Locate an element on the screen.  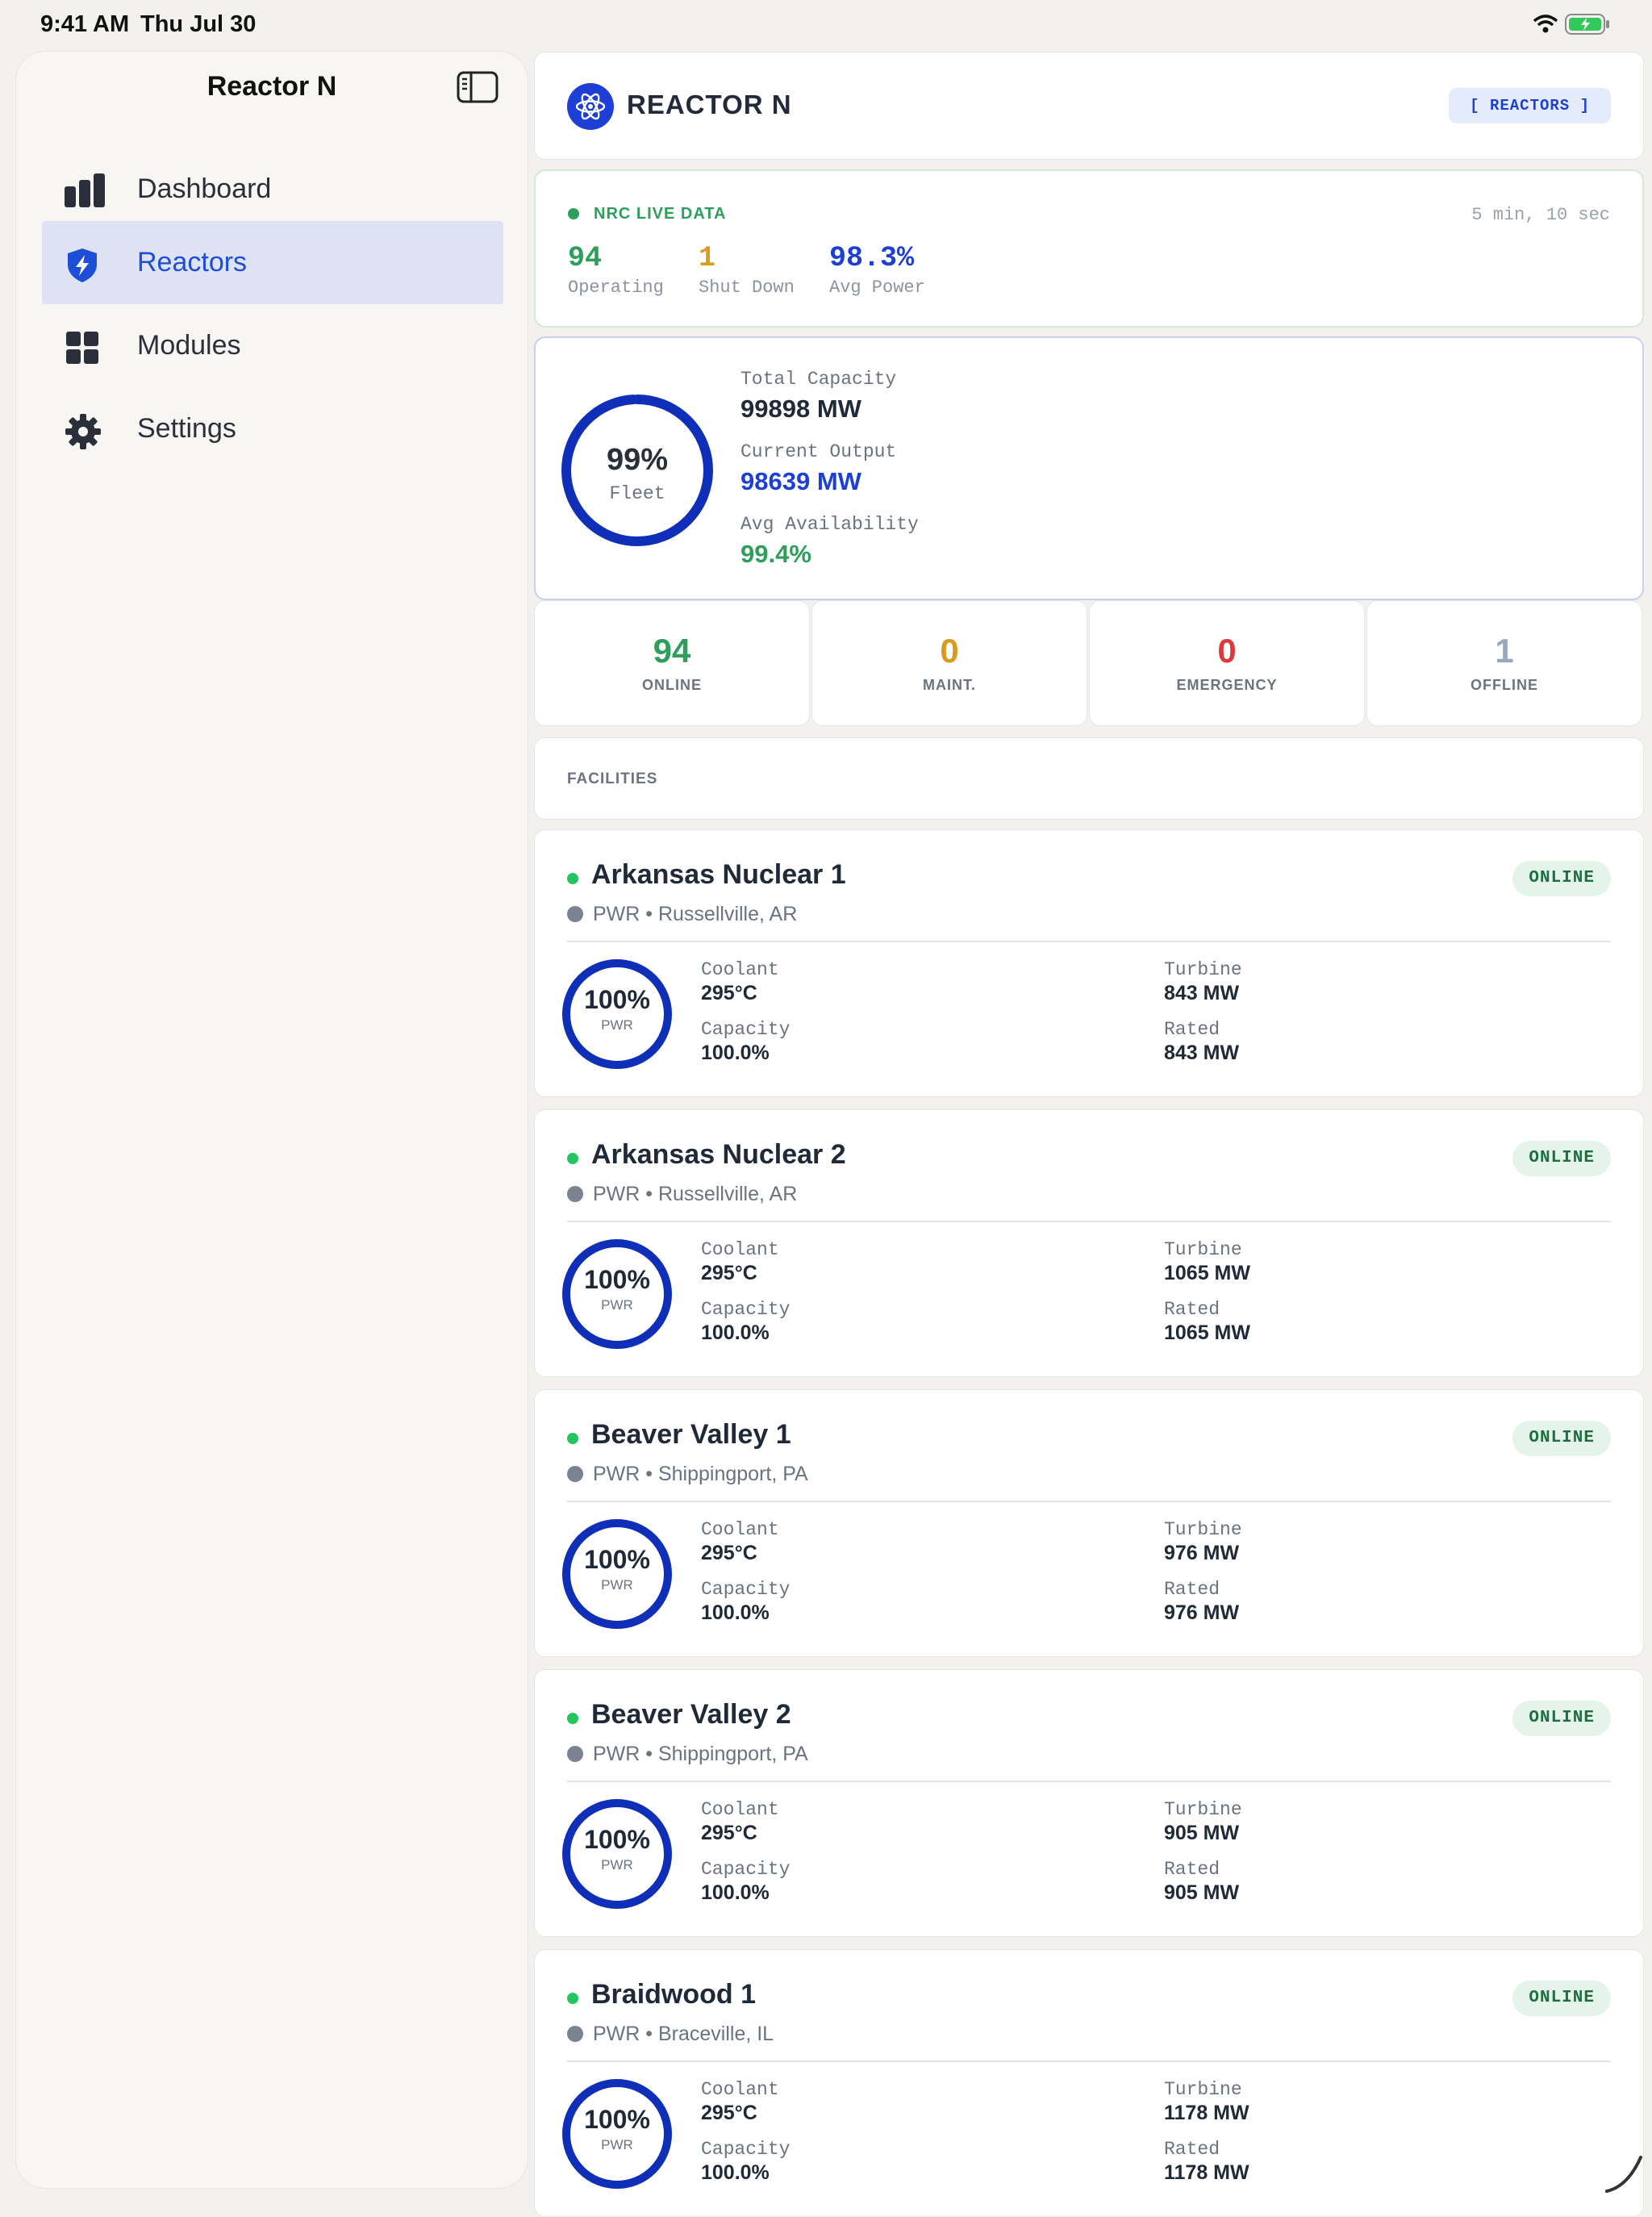
wifi-icon is located at coordinates (1546, 27).